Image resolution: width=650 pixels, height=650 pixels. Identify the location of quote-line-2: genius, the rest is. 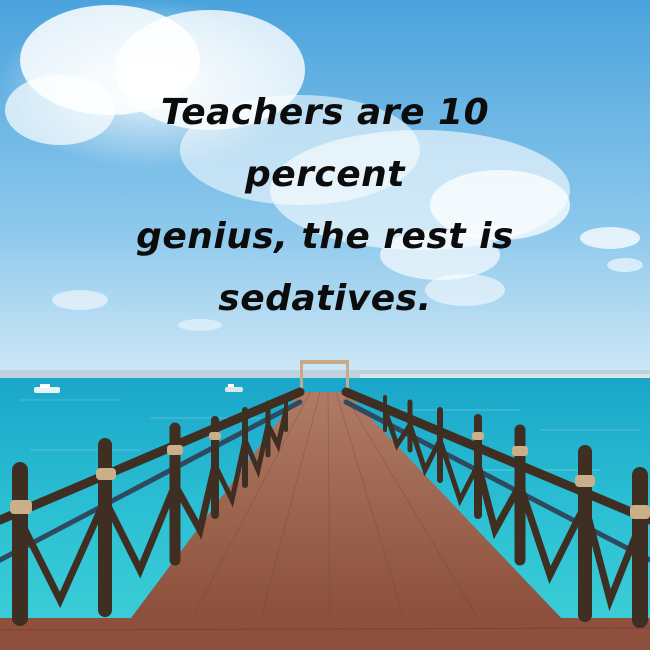
(325, 236).